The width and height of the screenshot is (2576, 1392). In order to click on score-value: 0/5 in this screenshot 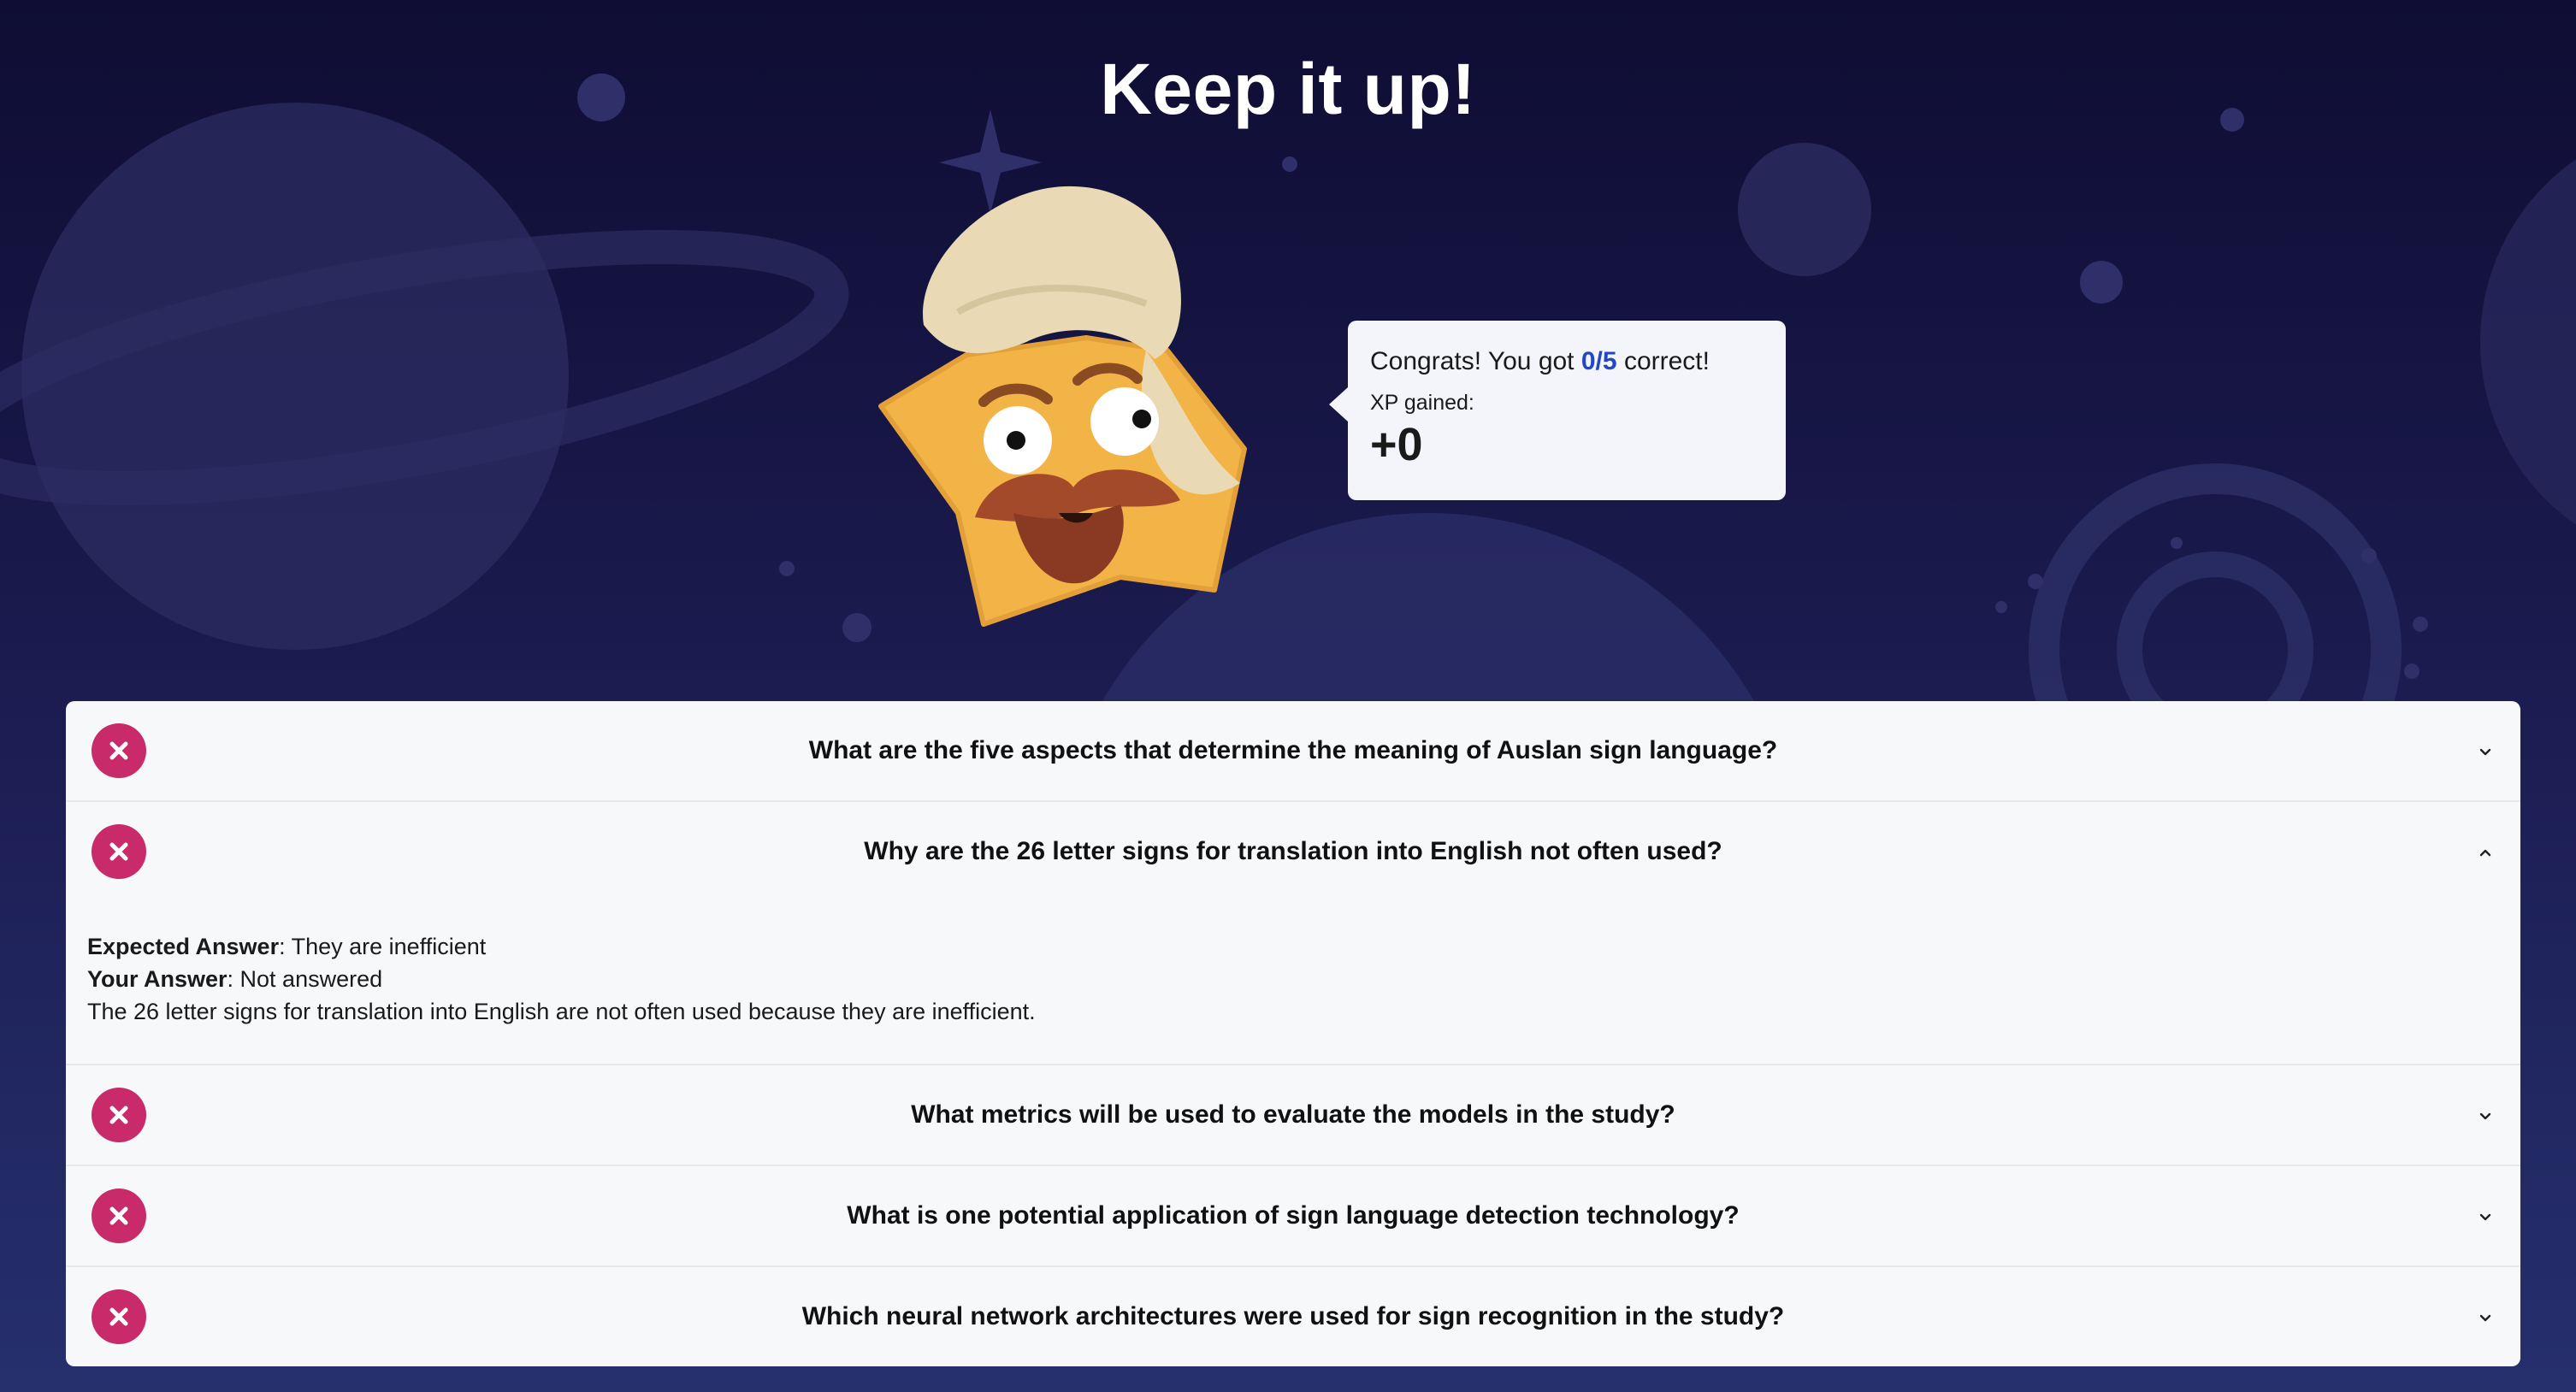, I will do `click(1598, 361)`.